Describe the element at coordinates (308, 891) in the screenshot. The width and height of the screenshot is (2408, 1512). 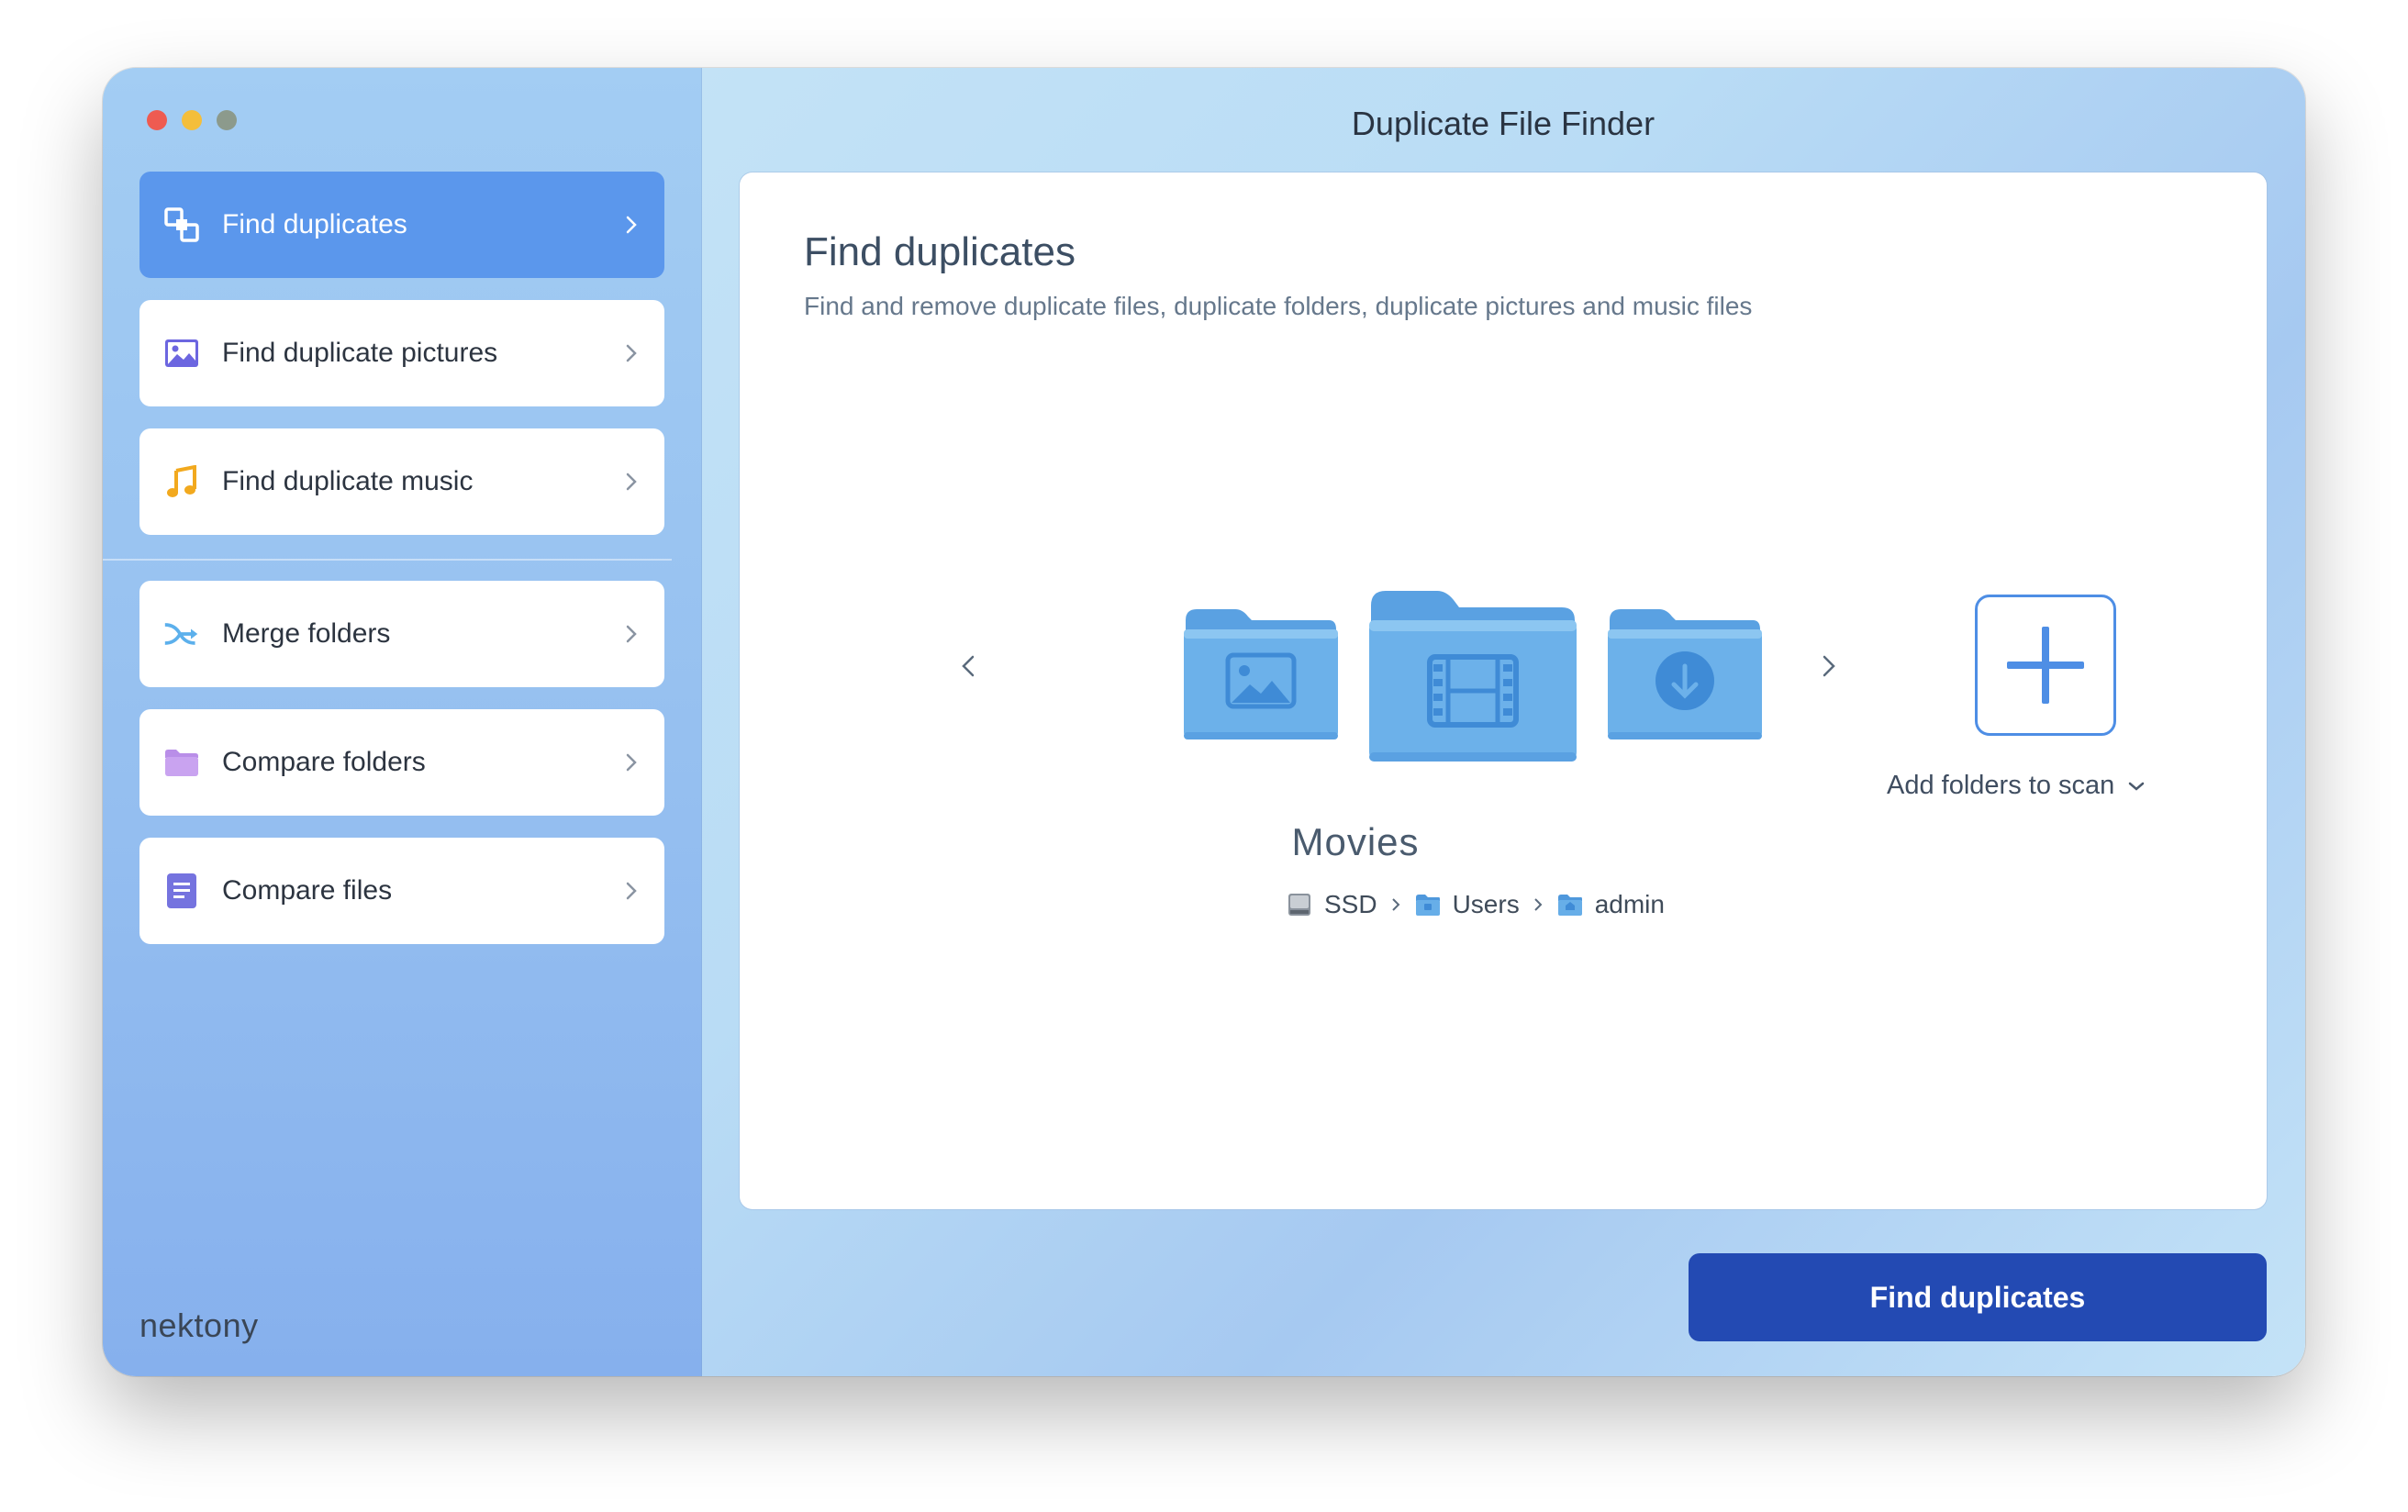
I see `sidebar-item-label: Compare files` at that location.